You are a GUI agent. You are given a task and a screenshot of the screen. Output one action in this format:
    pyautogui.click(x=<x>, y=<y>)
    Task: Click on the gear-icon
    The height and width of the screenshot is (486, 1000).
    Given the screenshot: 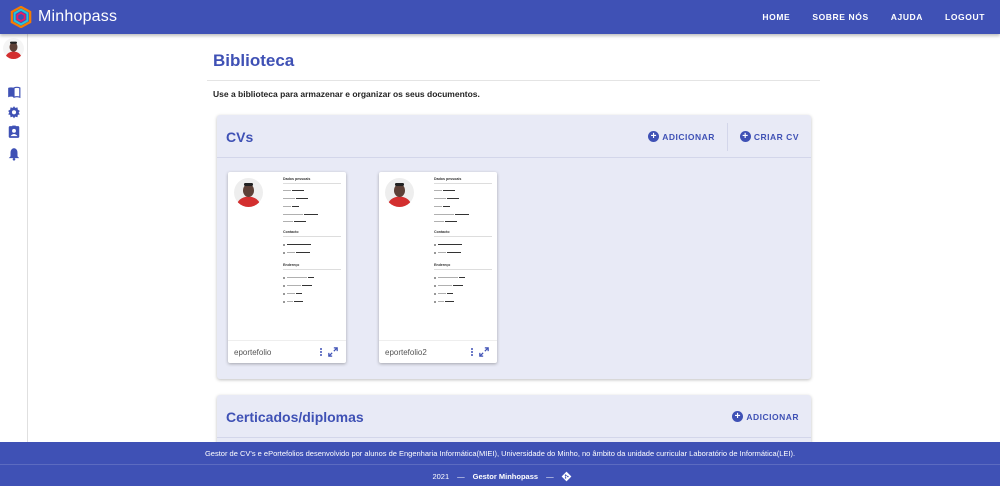 What is the action you would take?
    pyautogui.click(x=14, y=112)
    